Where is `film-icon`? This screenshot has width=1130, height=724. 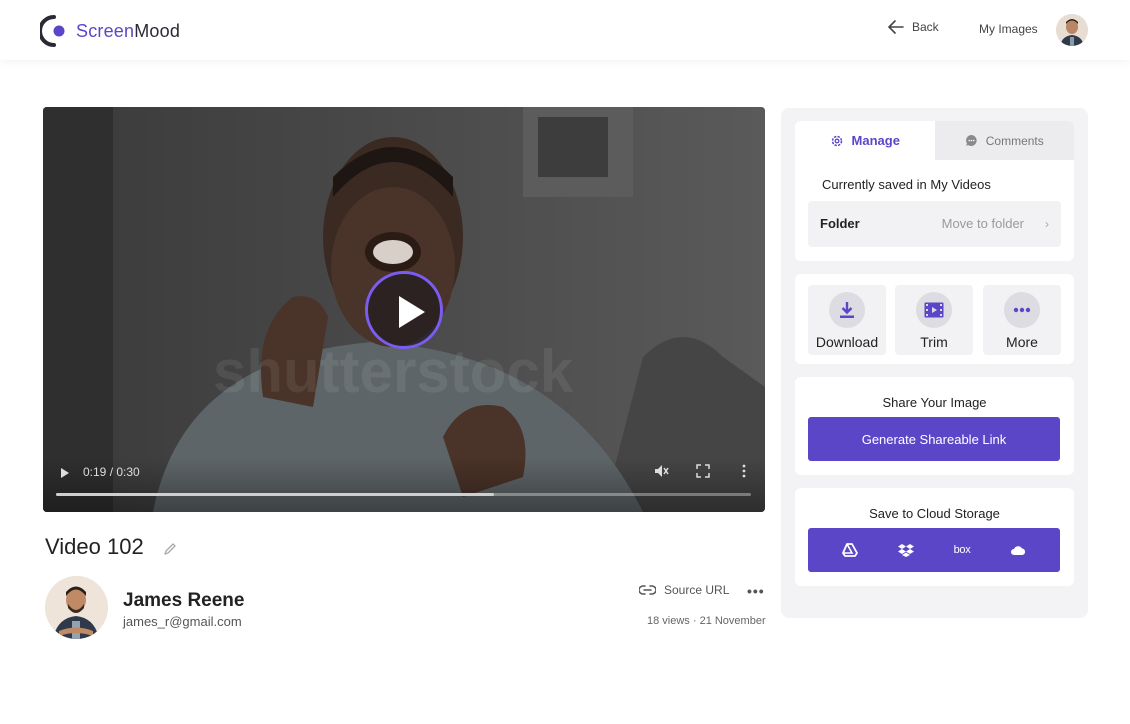 film-icon is located at coordinates (934, 310).